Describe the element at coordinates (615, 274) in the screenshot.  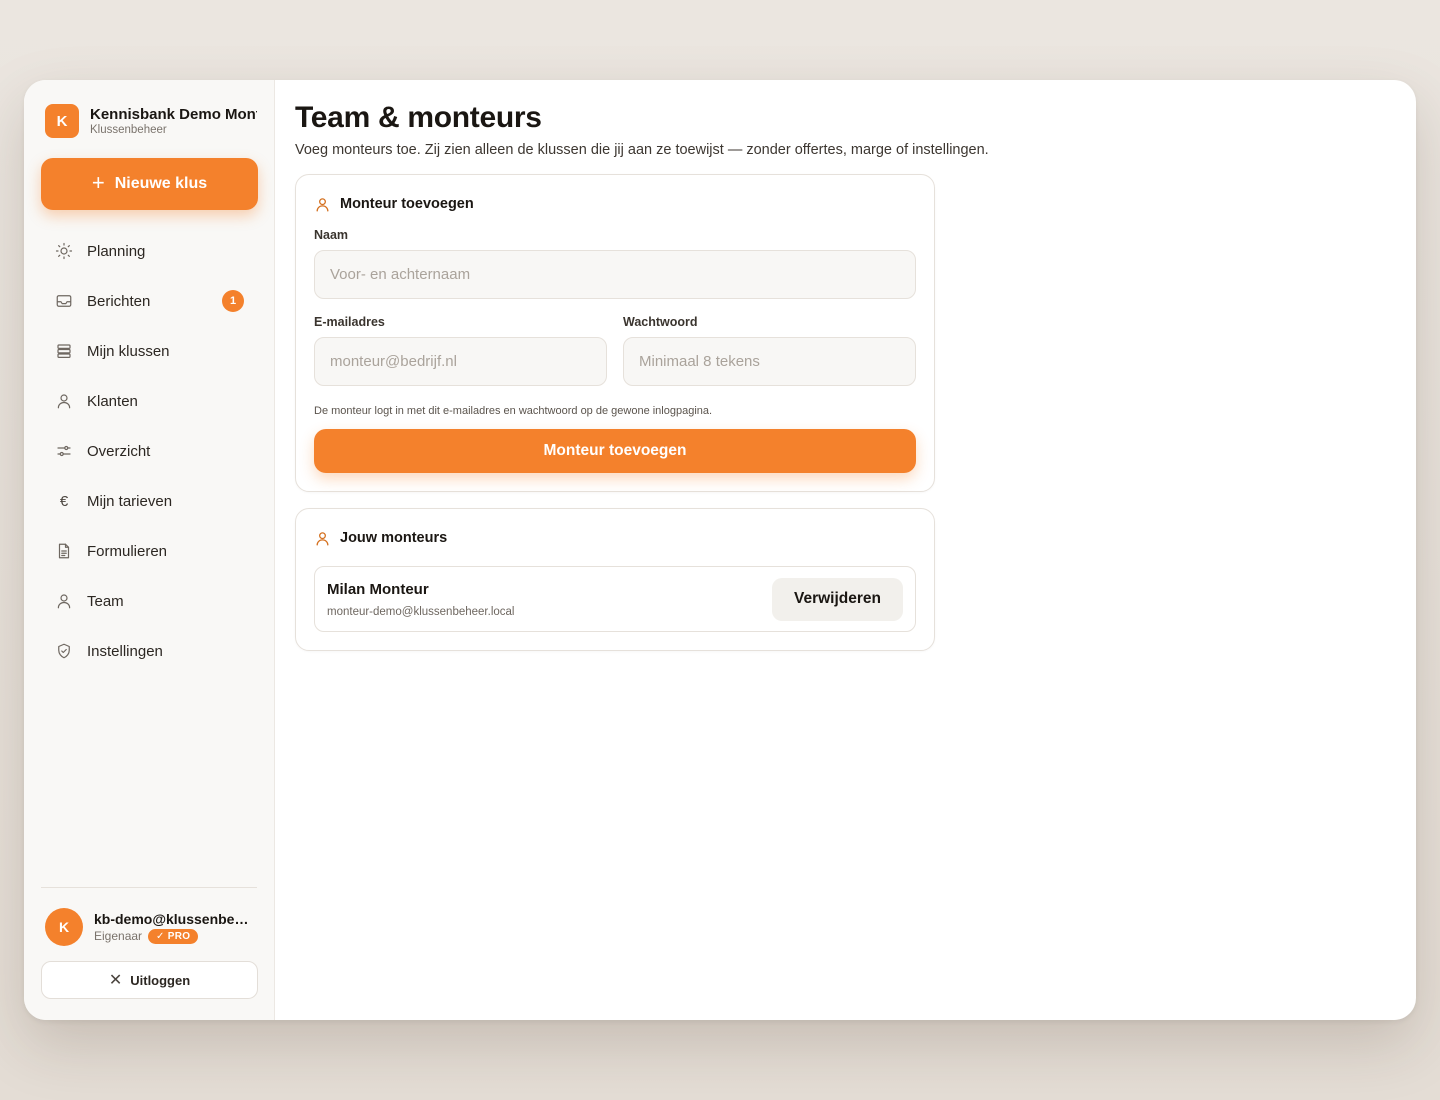
I see `name-input` at that location.